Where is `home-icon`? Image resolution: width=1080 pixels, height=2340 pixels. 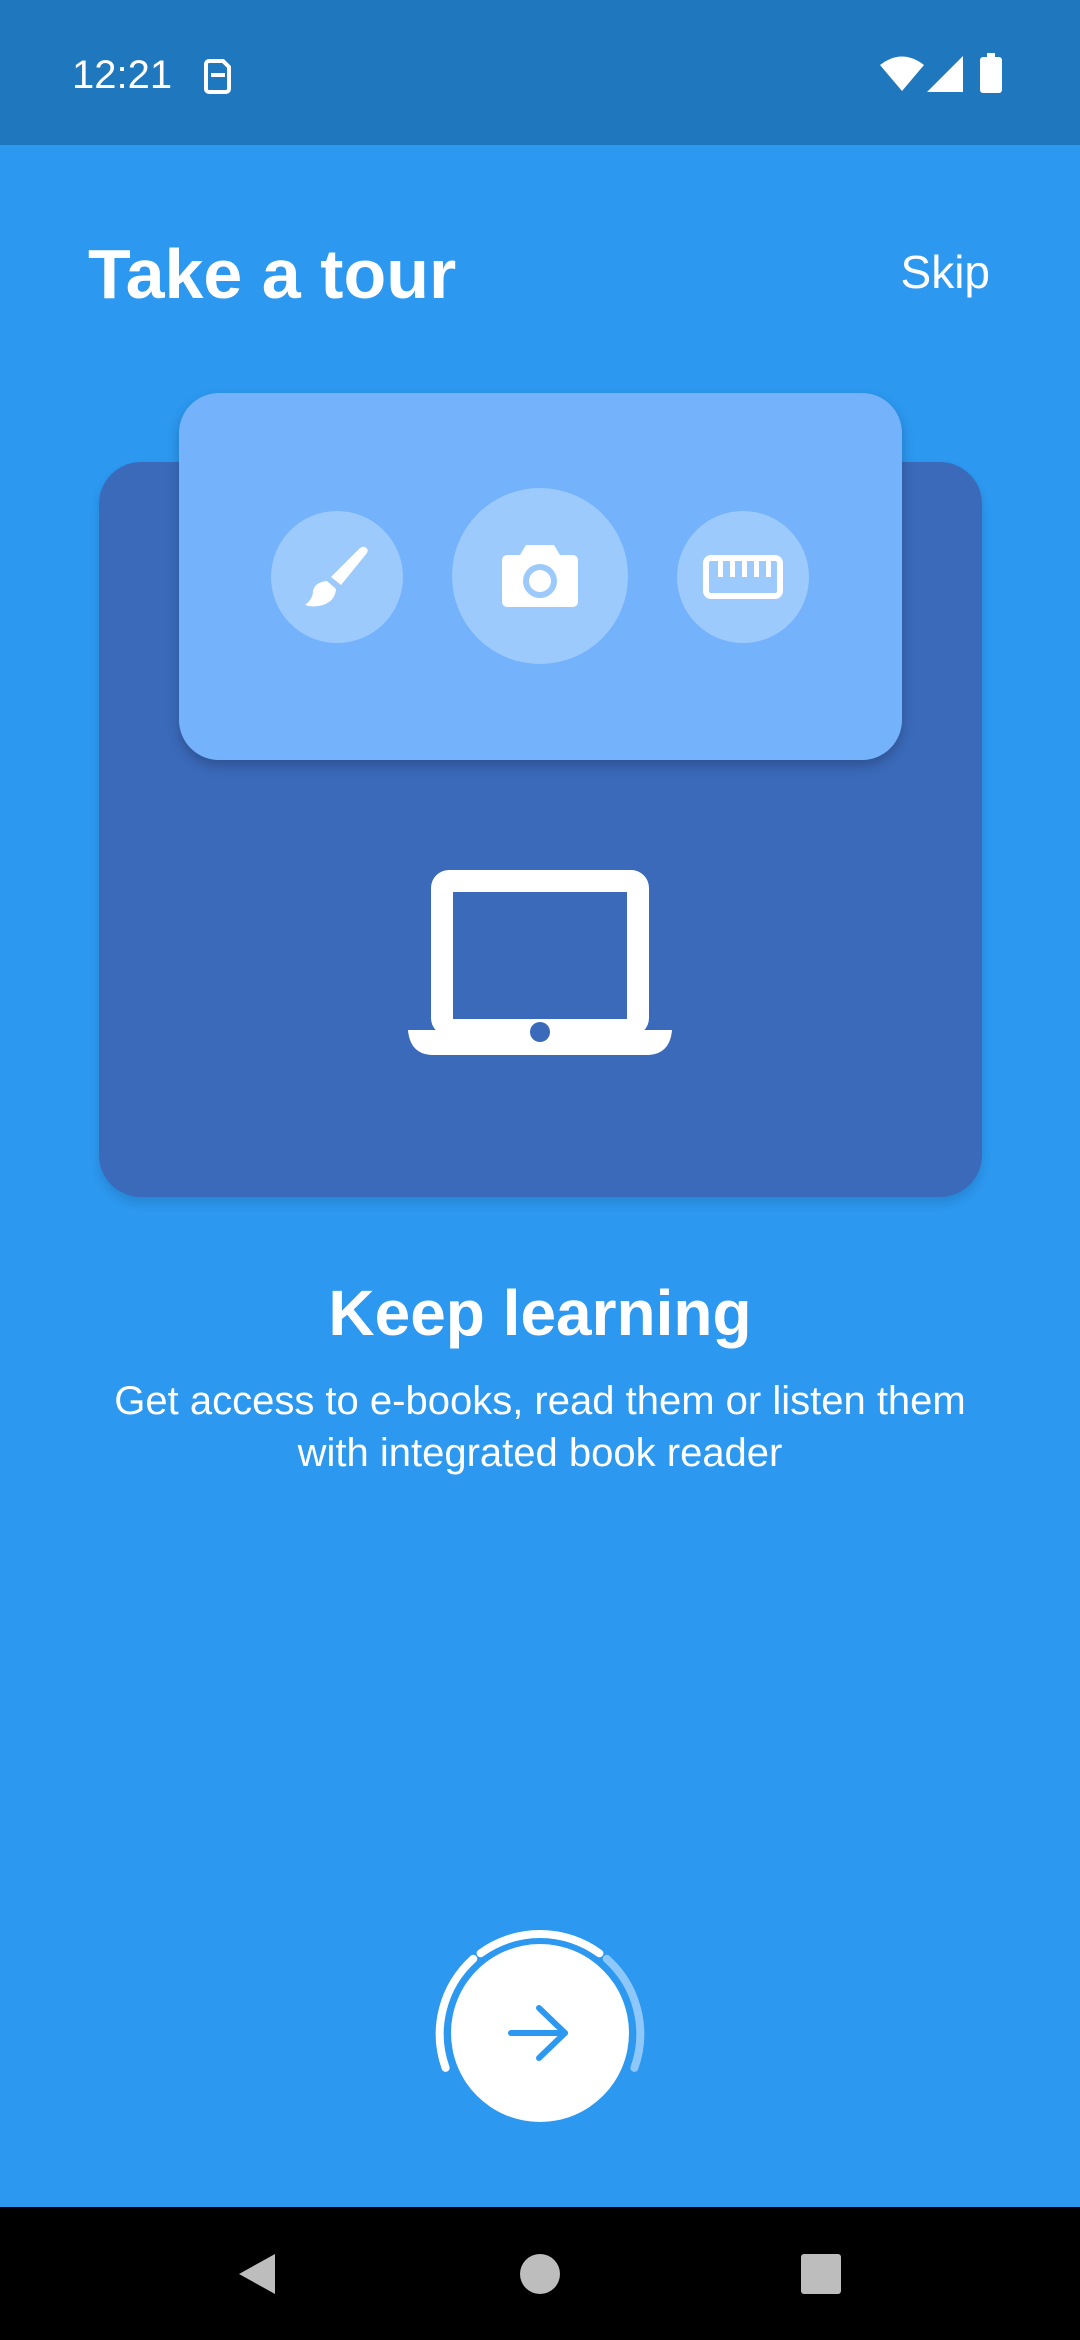
home-icon is located at coordinates (540, 2273).